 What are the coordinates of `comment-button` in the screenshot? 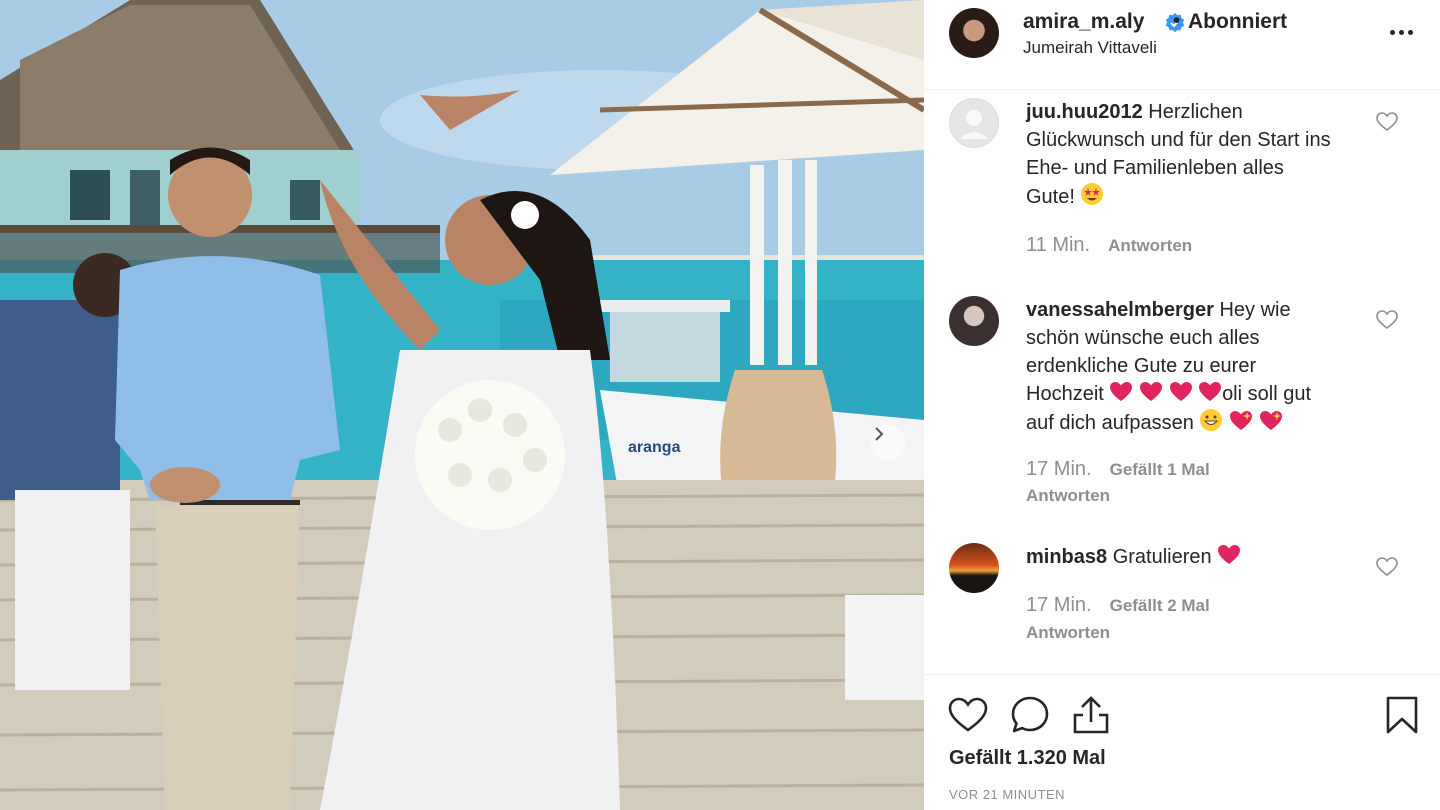 It's located at (1030, 715).